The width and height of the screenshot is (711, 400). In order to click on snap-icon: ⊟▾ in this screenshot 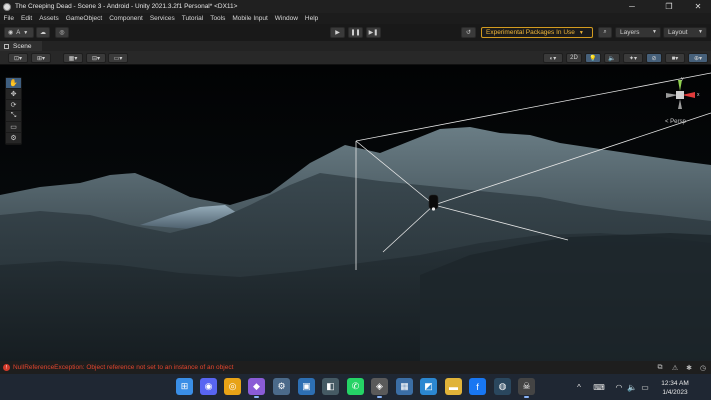, I will do `click(96, 58)`.